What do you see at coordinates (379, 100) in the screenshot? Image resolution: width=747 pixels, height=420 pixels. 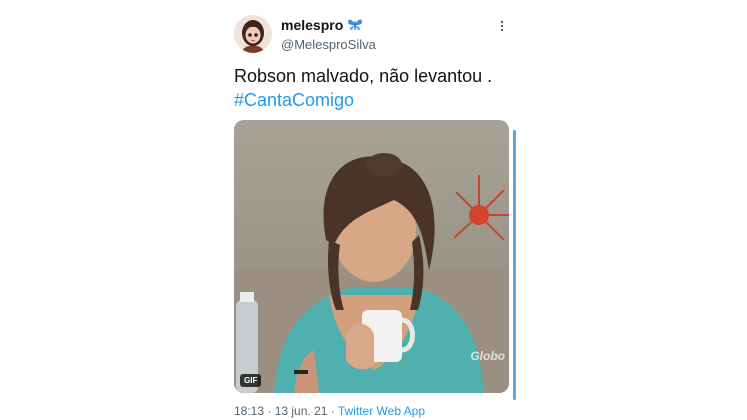 I see `hashtag-link: #CantaComigo` at bounding box center [379, 100].